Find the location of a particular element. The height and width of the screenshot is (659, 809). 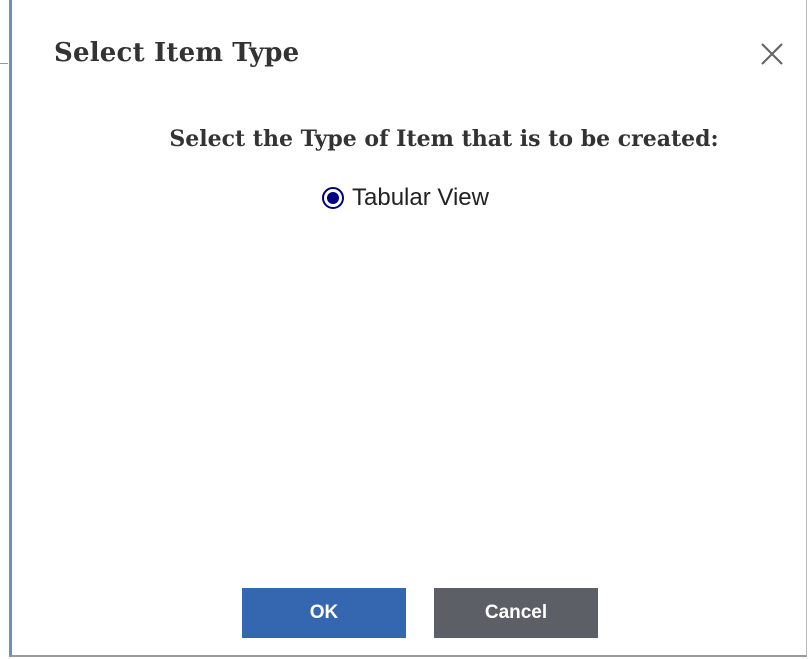

ok-button: OK is located at coordinates (324, 613).